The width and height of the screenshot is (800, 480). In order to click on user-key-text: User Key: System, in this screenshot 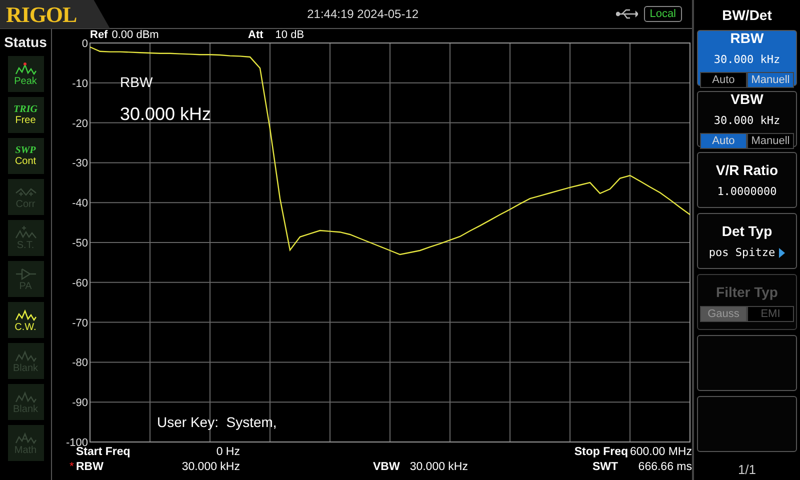, I will do `click(217, 422)`.